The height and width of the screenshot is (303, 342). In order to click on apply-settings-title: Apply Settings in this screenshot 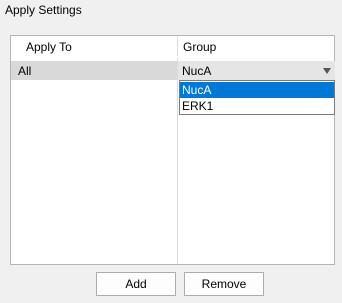, I will do `click(43, 10)`.